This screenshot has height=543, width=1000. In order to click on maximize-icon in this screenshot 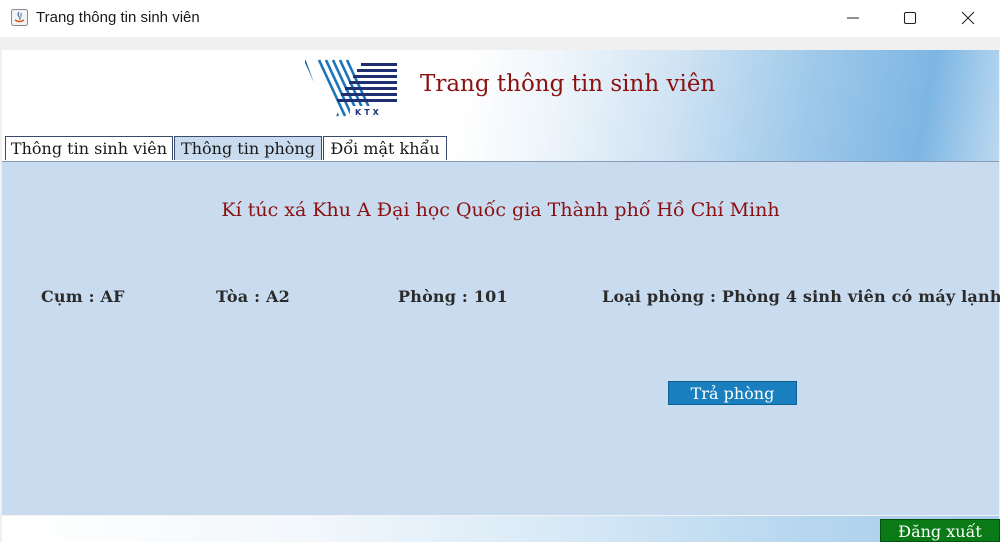, I will do `click(910, 18)`.